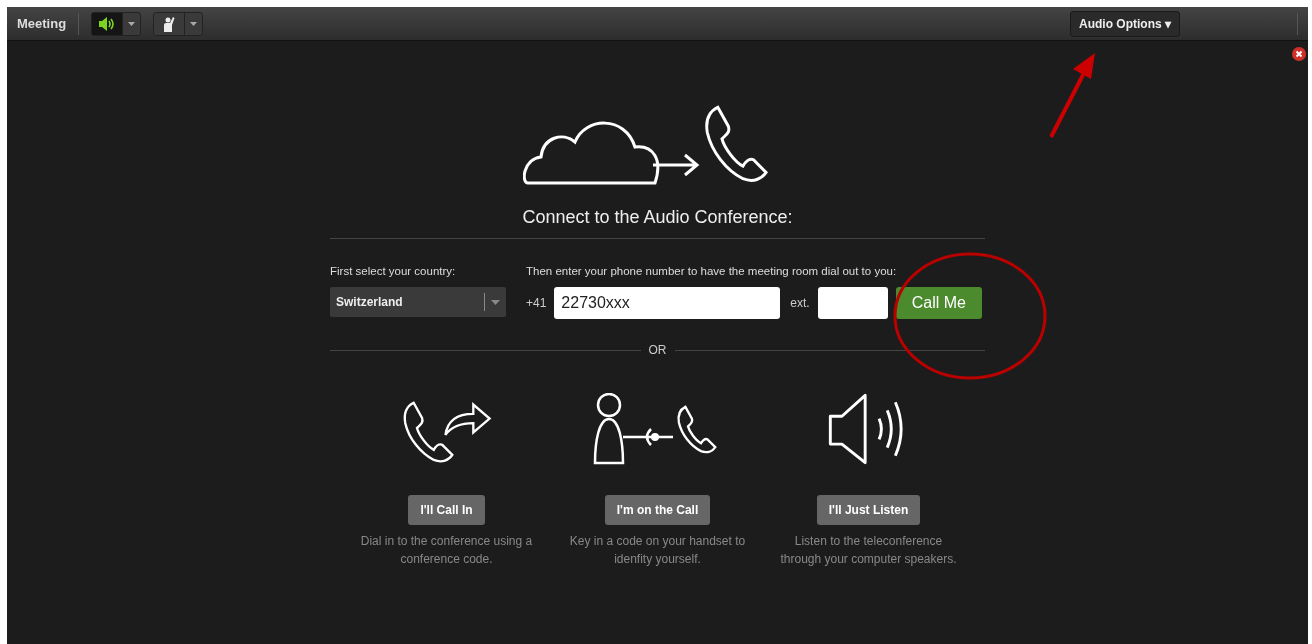 Image resolution: width=1312 pixels, height=644 pixels. What do you see at coordinates (536, 303) in the screenshot?
I see `country-code: +41` at bounding box center [536, 303].